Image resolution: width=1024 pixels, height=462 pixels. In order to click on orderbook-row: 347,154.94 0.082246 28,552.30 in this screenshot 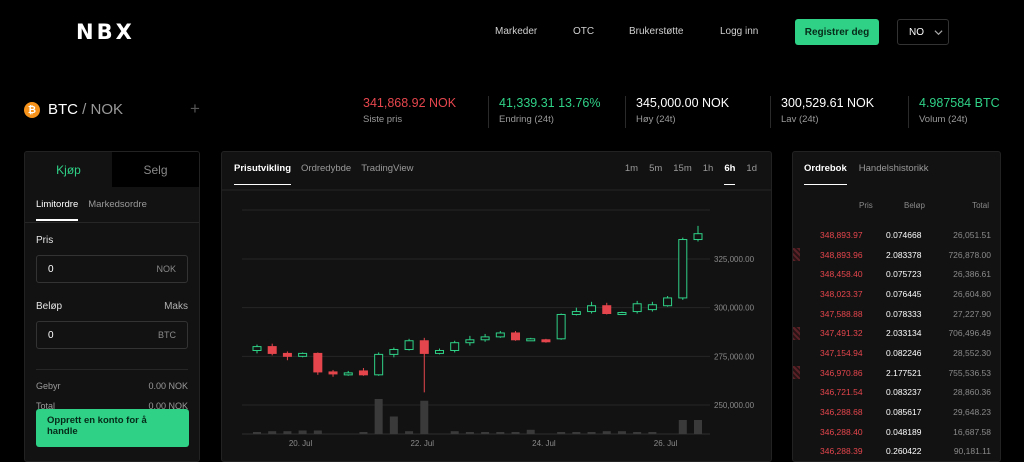, I will do `click(896, 353)`.